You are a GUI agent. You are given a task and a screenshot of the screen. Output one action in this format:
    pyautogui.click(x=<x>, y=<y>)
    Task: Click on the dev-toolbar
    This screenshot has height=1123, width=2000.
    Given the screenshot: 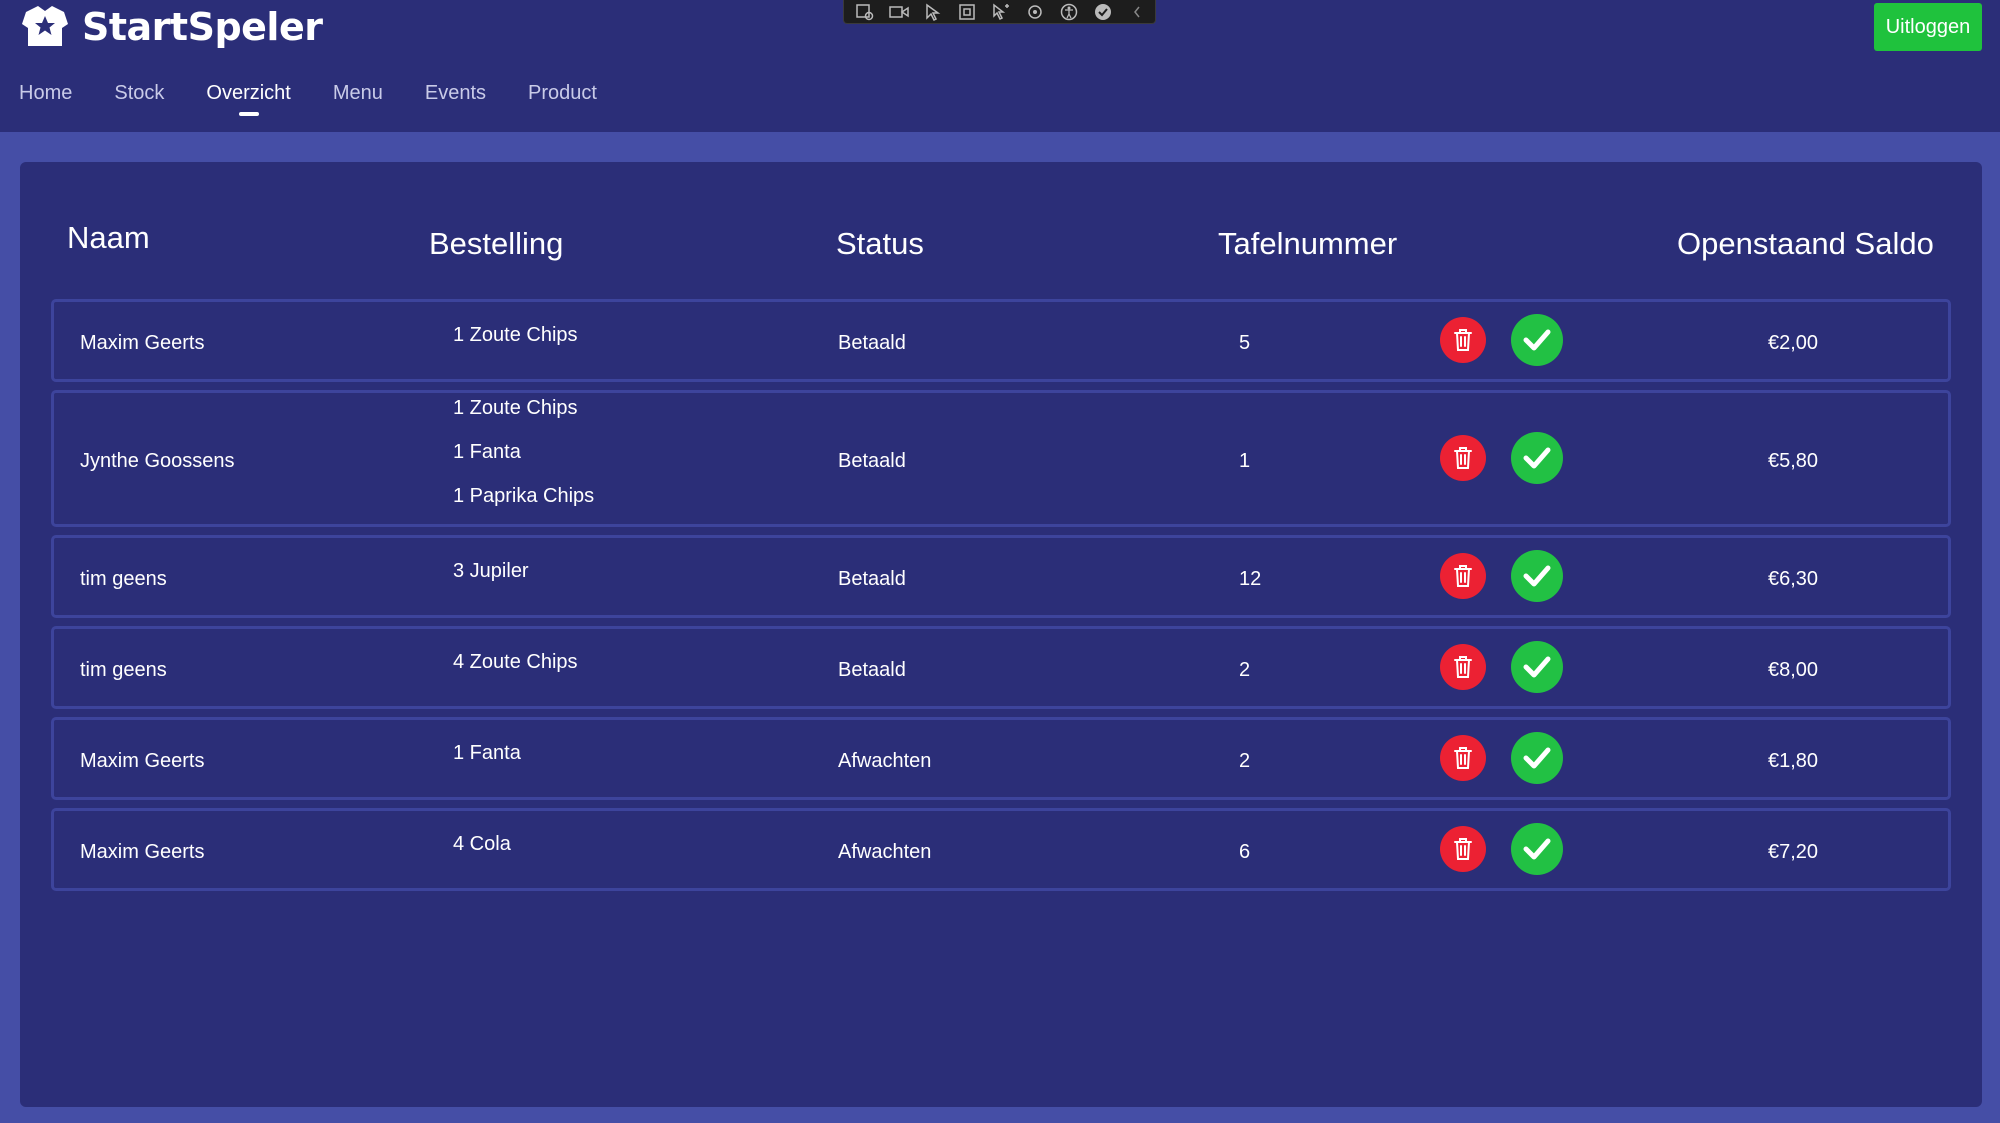 What is the action you would take?
    pyautogui.click(x=999, y=12)
    